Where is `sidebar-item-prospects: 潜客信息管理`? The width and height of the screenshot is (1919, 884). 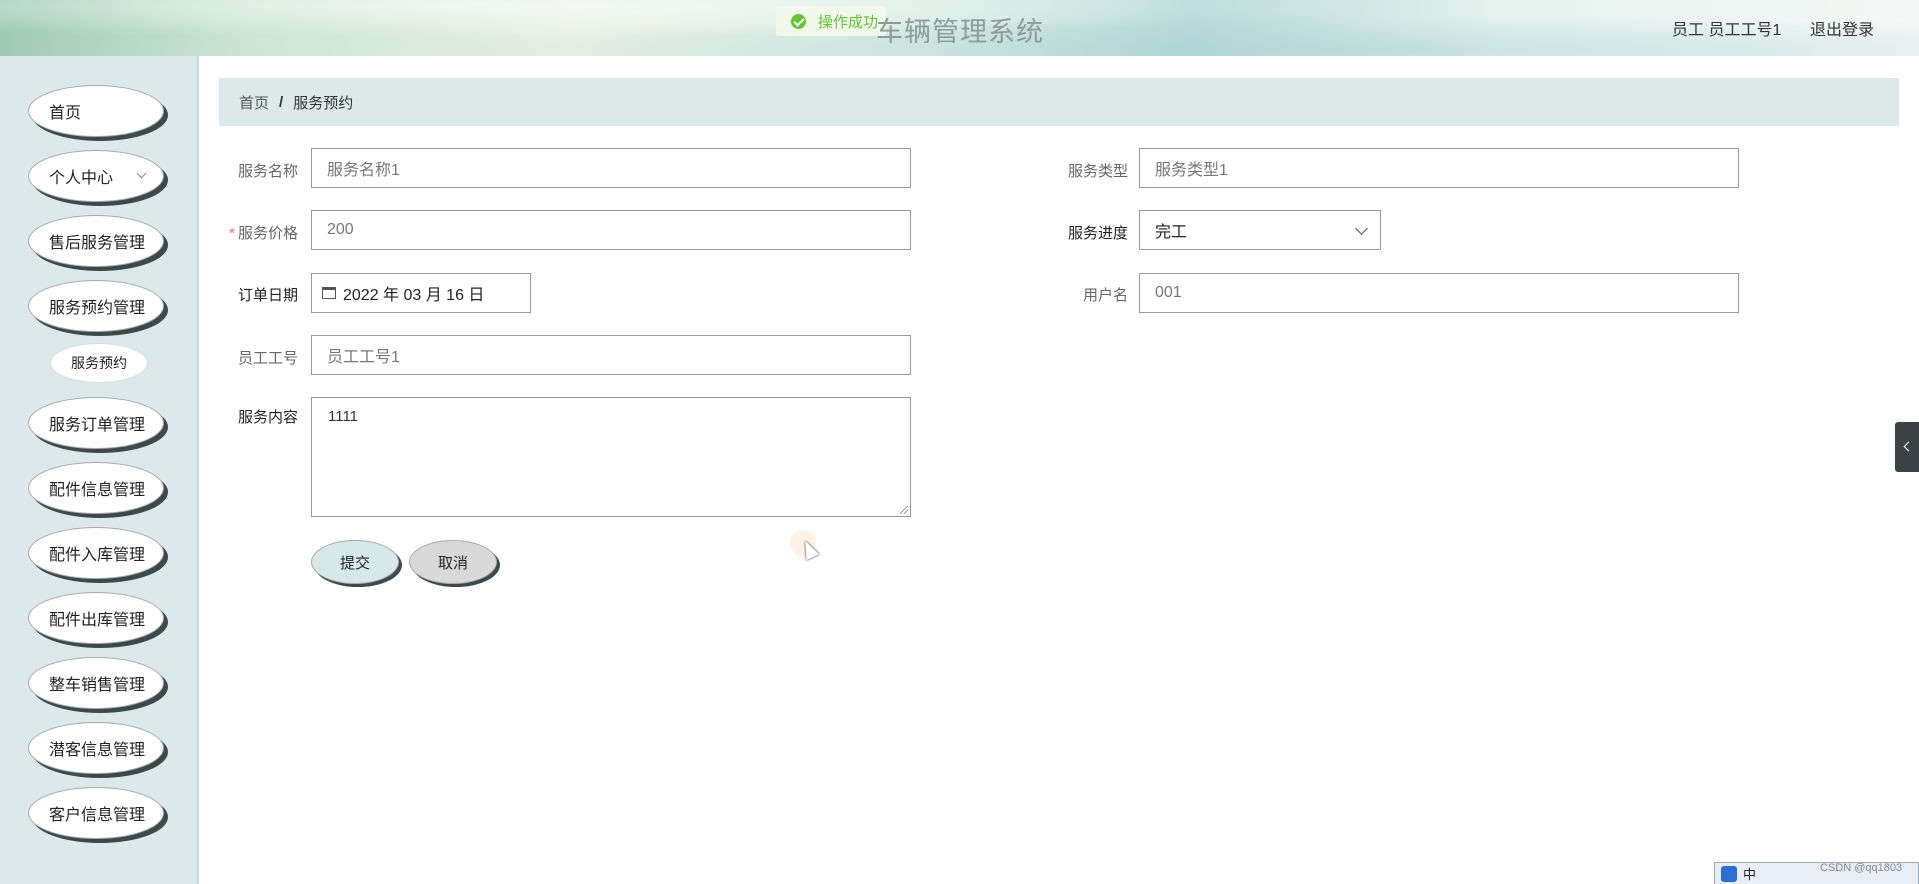
sidebar-item-prospects: 潜客信息管理 is located at coordinates (96, 748).